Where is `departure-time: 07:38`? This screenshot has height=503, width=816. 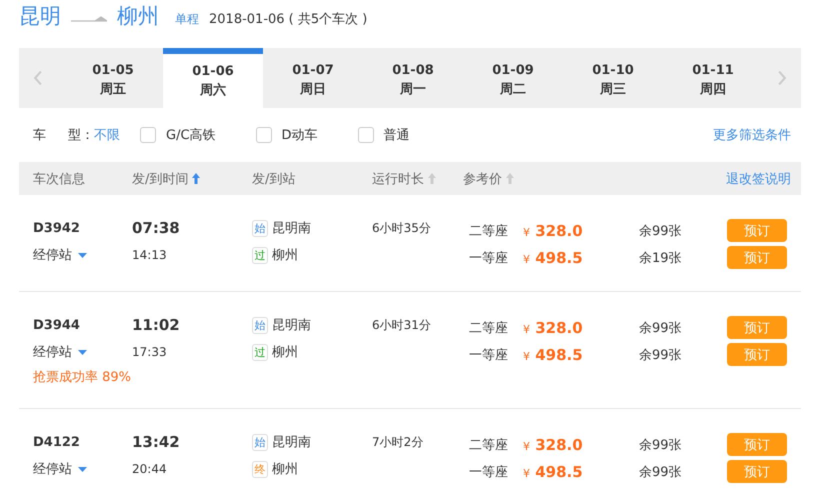
departure-time: 07:38 is located at coordinates (156, 228).